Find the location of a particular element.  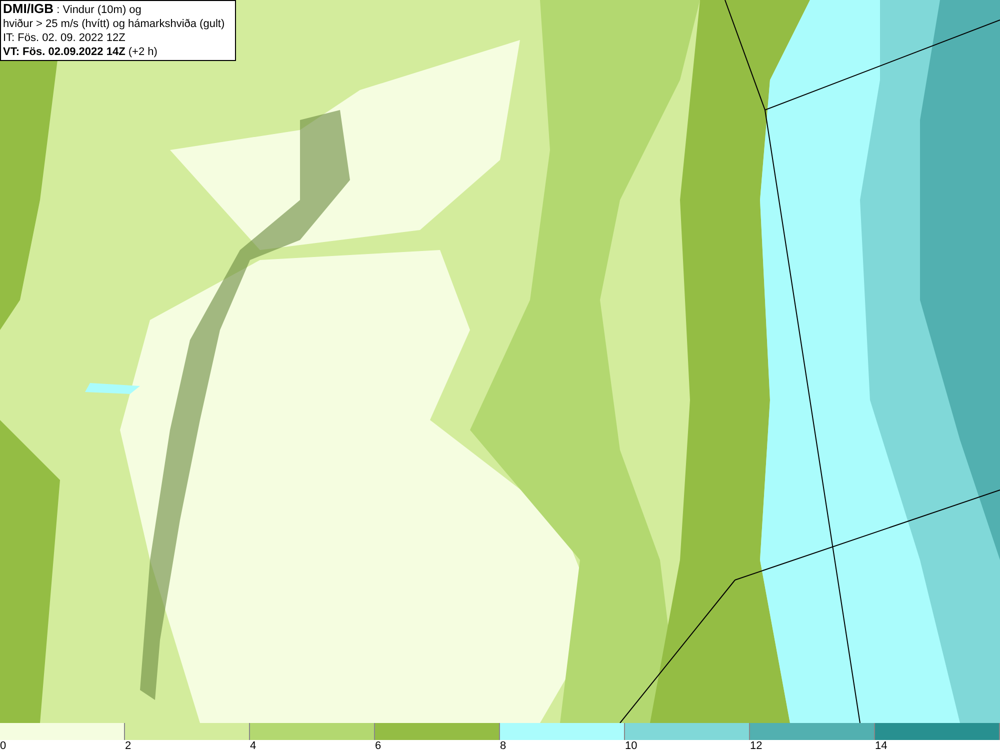

legend-label: 4 is located at coordinates (253, 746).